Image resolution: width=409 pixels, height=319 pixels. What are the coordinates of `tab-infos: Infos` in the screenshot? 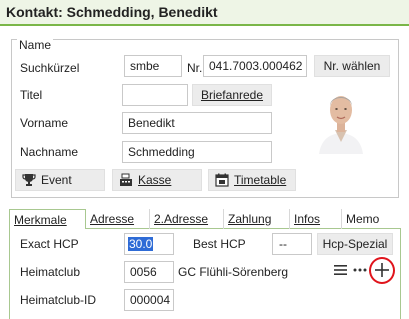 It's located at (316, 219).